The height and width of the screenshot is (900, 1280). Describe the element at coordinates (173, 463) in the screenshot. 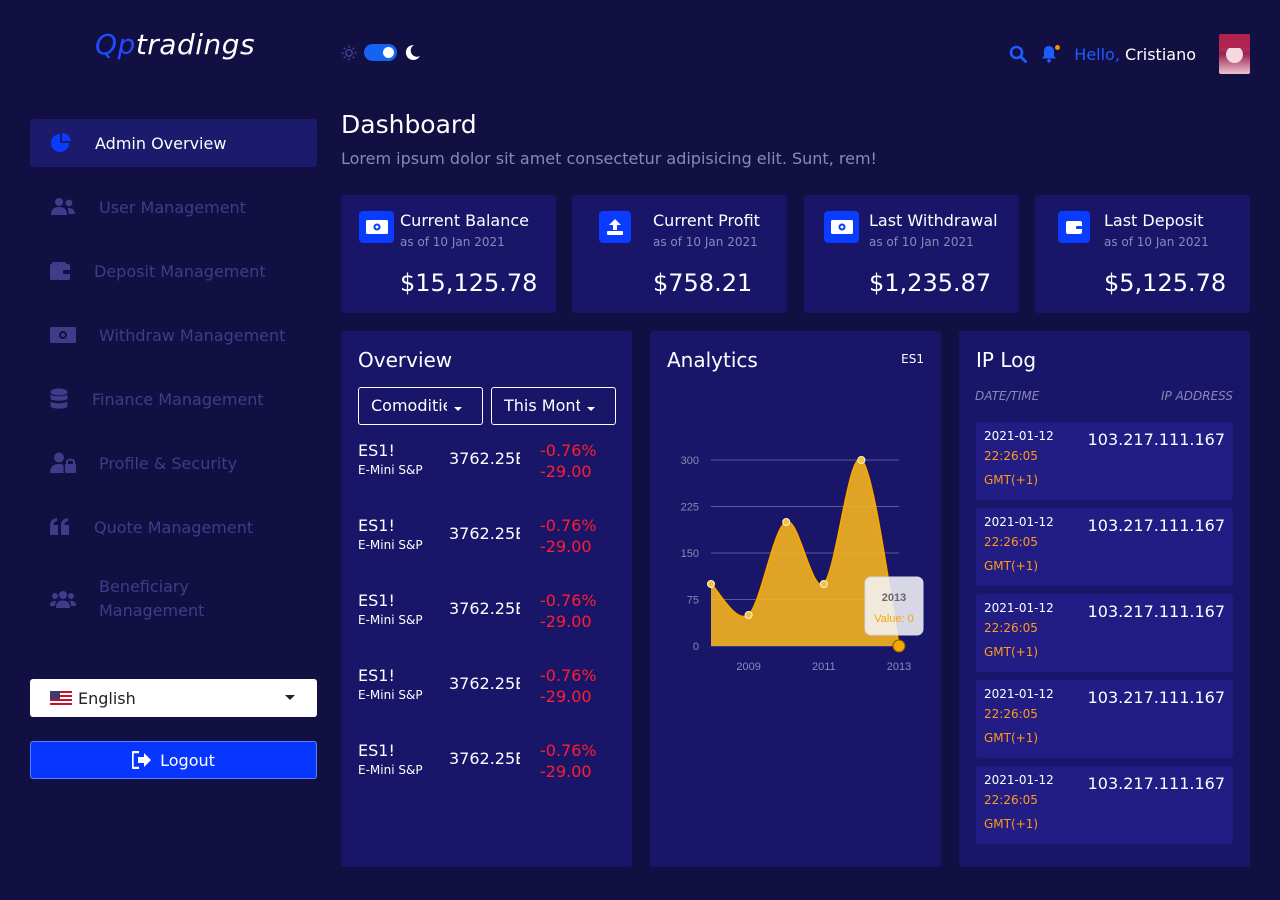

I see `sidebar-item-profile-security: Profile & Security` at that location.